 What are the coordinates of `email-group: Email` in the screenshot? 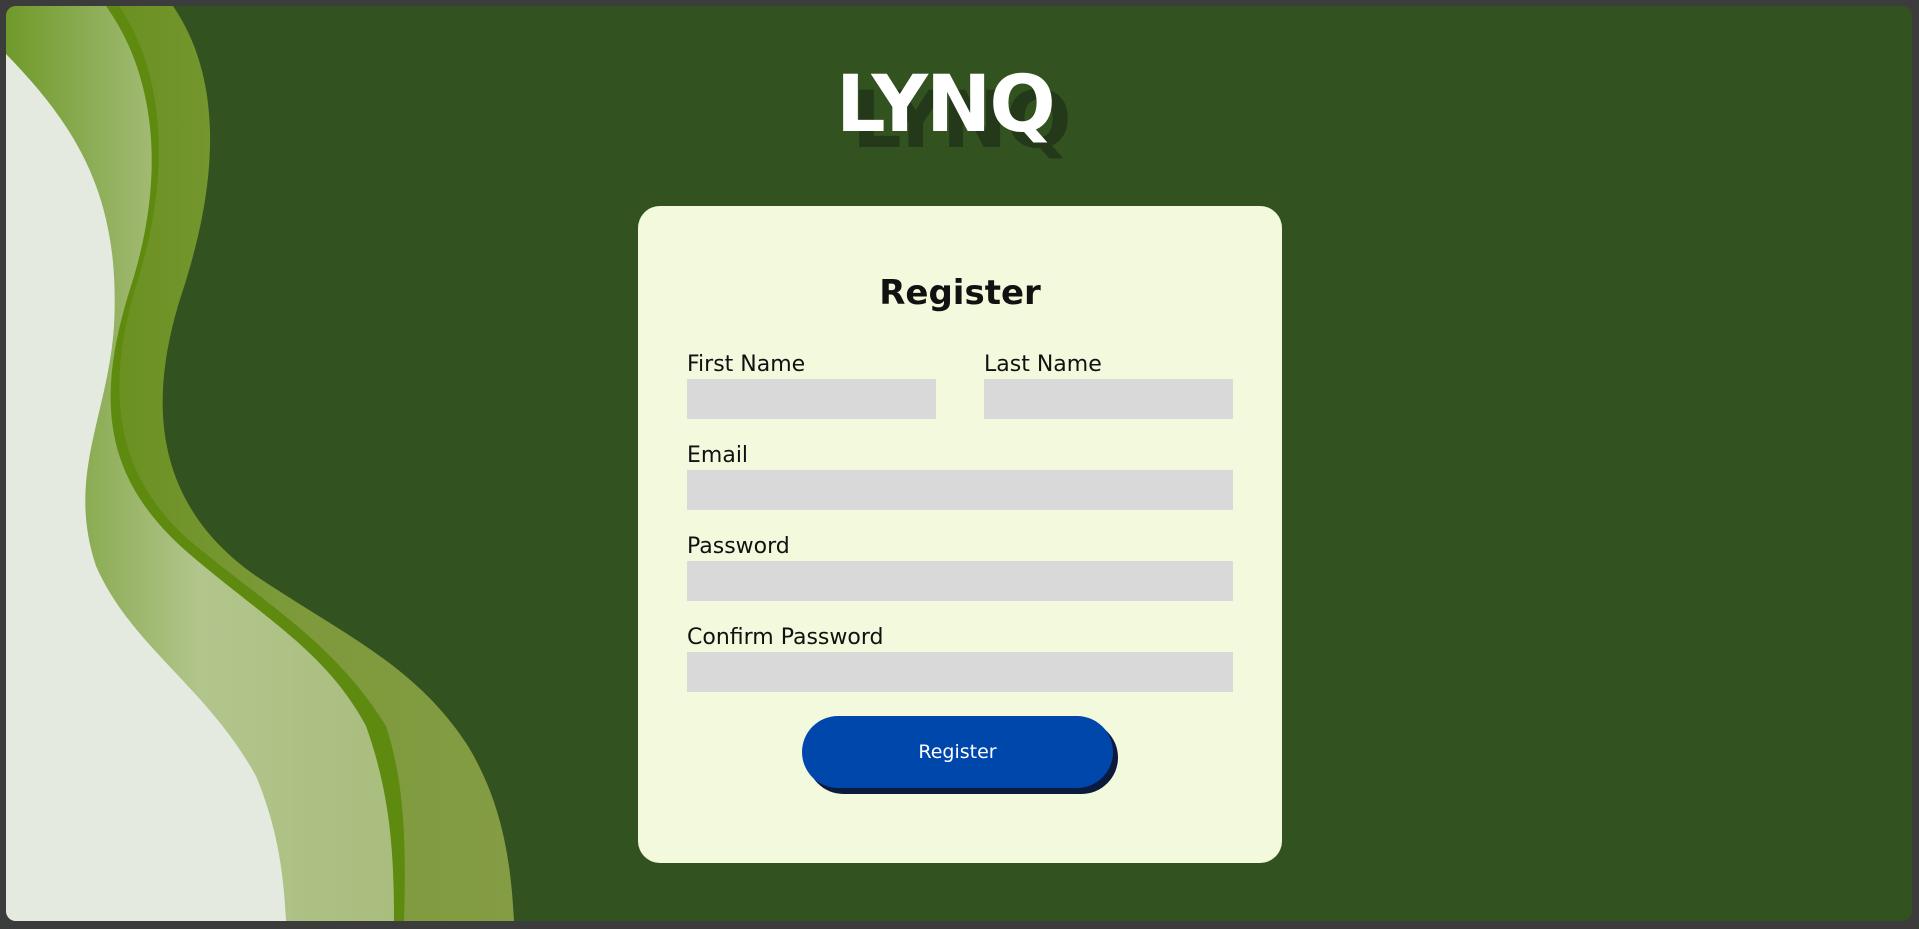 It's located at (960, 476).